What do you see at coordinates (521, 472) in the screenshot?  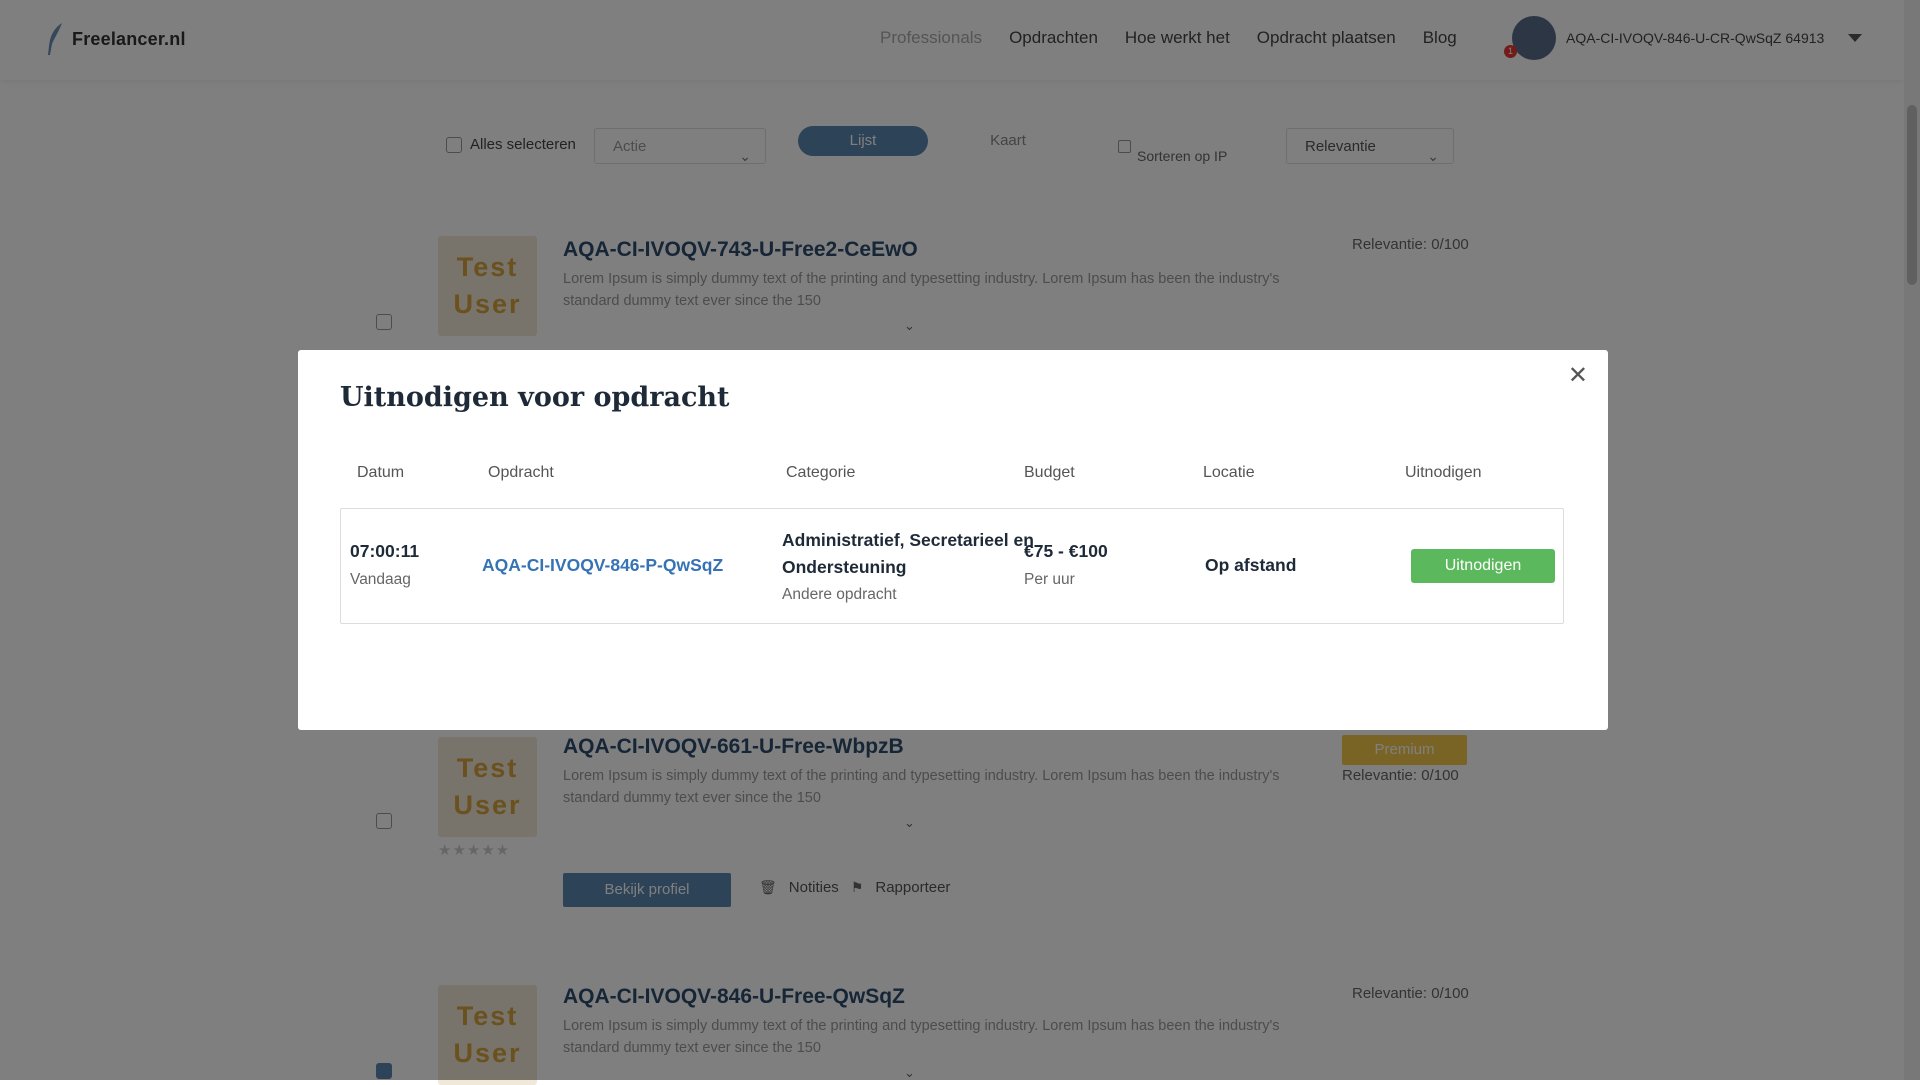 I see `column-header-opdracht: Opdracht` at bounding box center [521, 472].